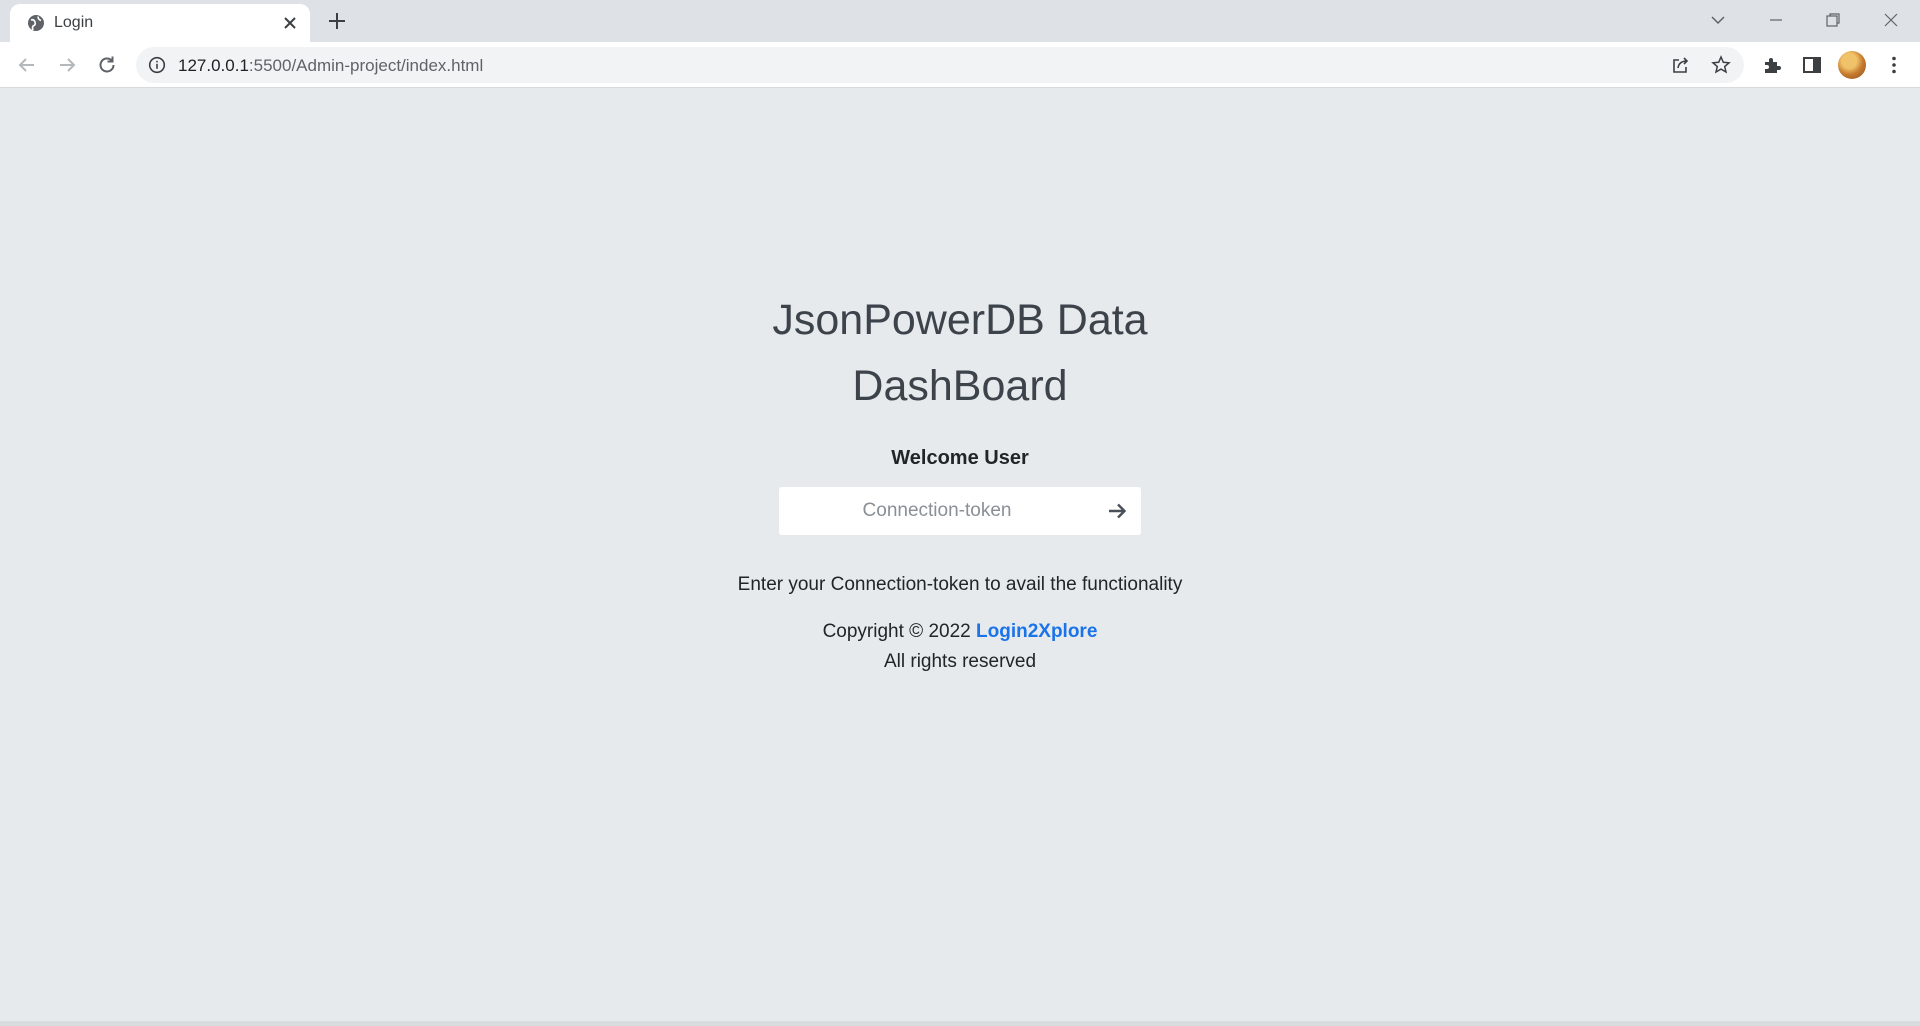 The image size is (1920, 1026). Describe the element at coordinates (27, 65) in the screenshot. I see `back-arrow-icon` at that location.